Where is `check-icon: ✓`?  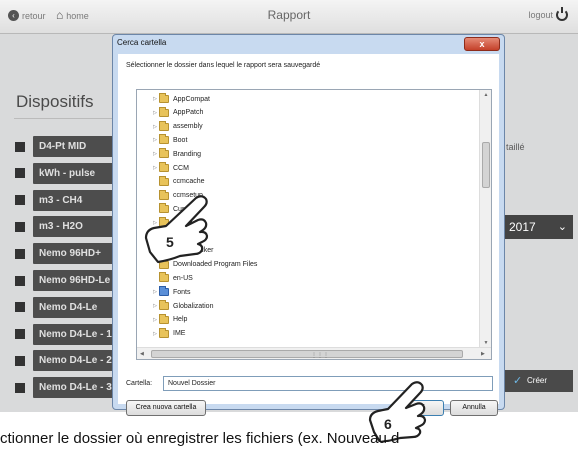 check-icon: ✓ is located at coordinates (518, 381).